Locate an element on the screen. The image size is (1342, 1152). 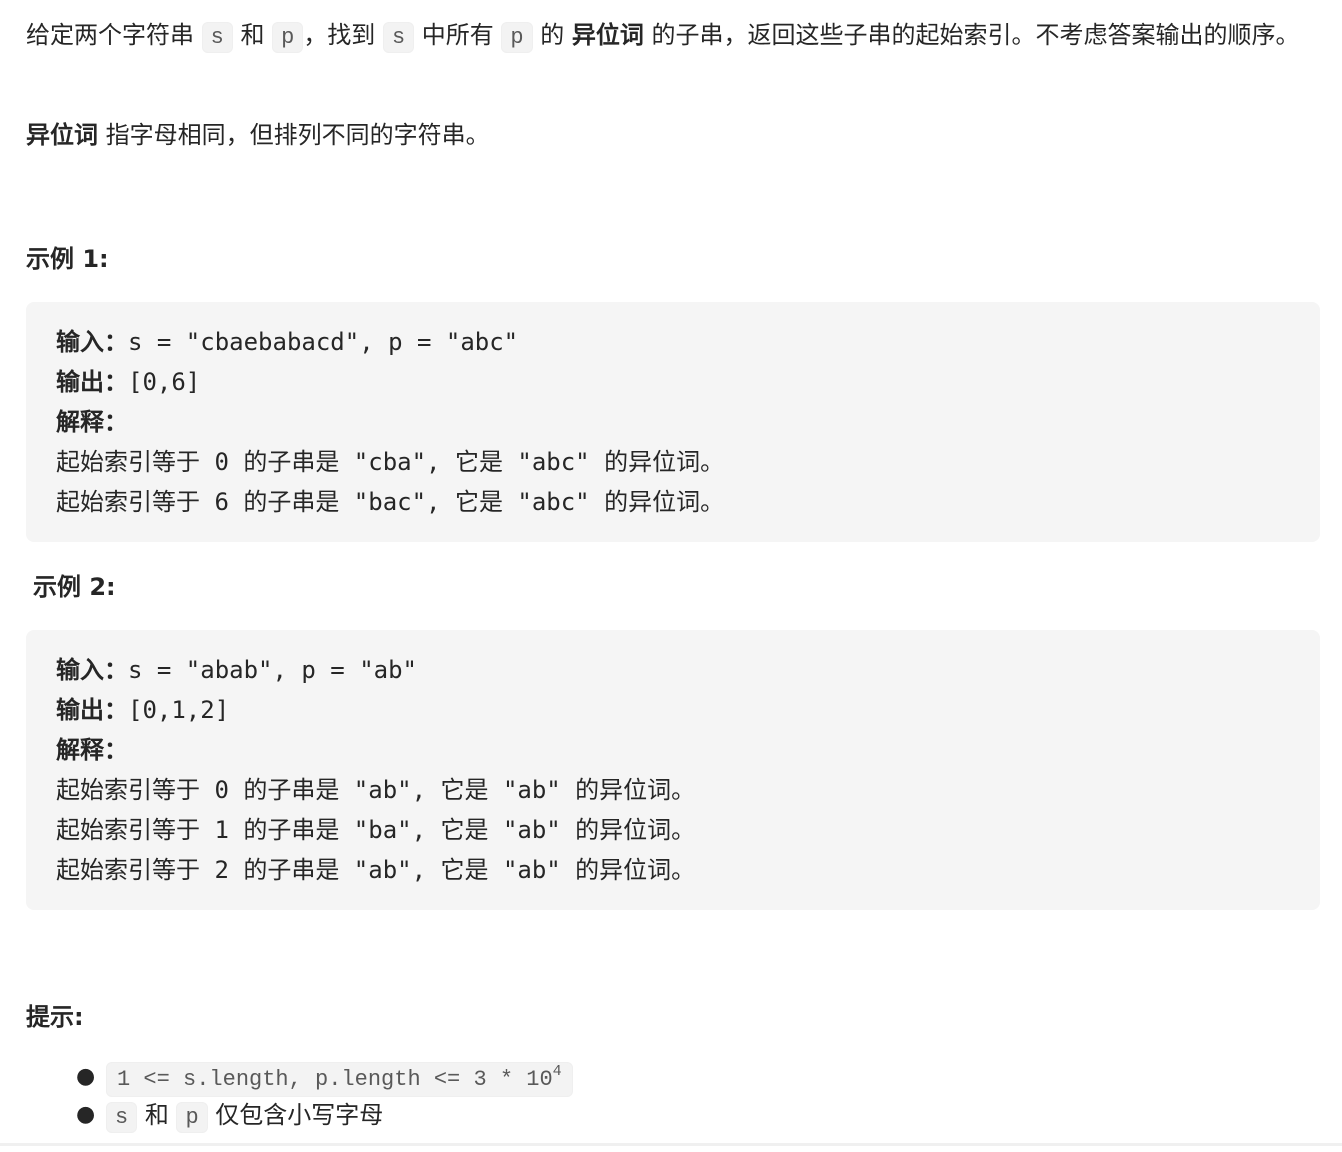
constraint-exponent: 4 is located at coordinates (557, 1071).